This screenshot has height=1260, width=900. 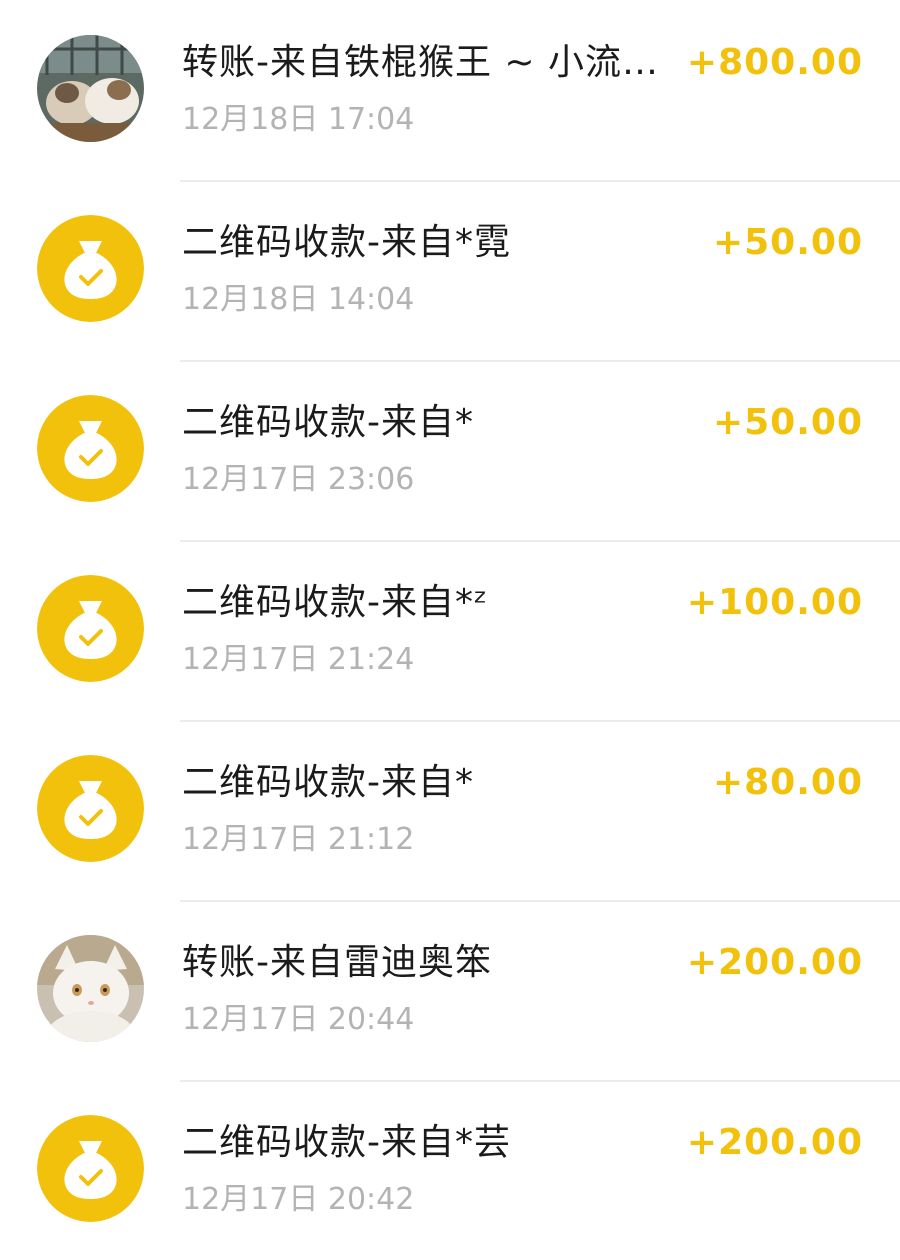 I want to click on white-cat-photo-avatar, so click(x=90, y=988).